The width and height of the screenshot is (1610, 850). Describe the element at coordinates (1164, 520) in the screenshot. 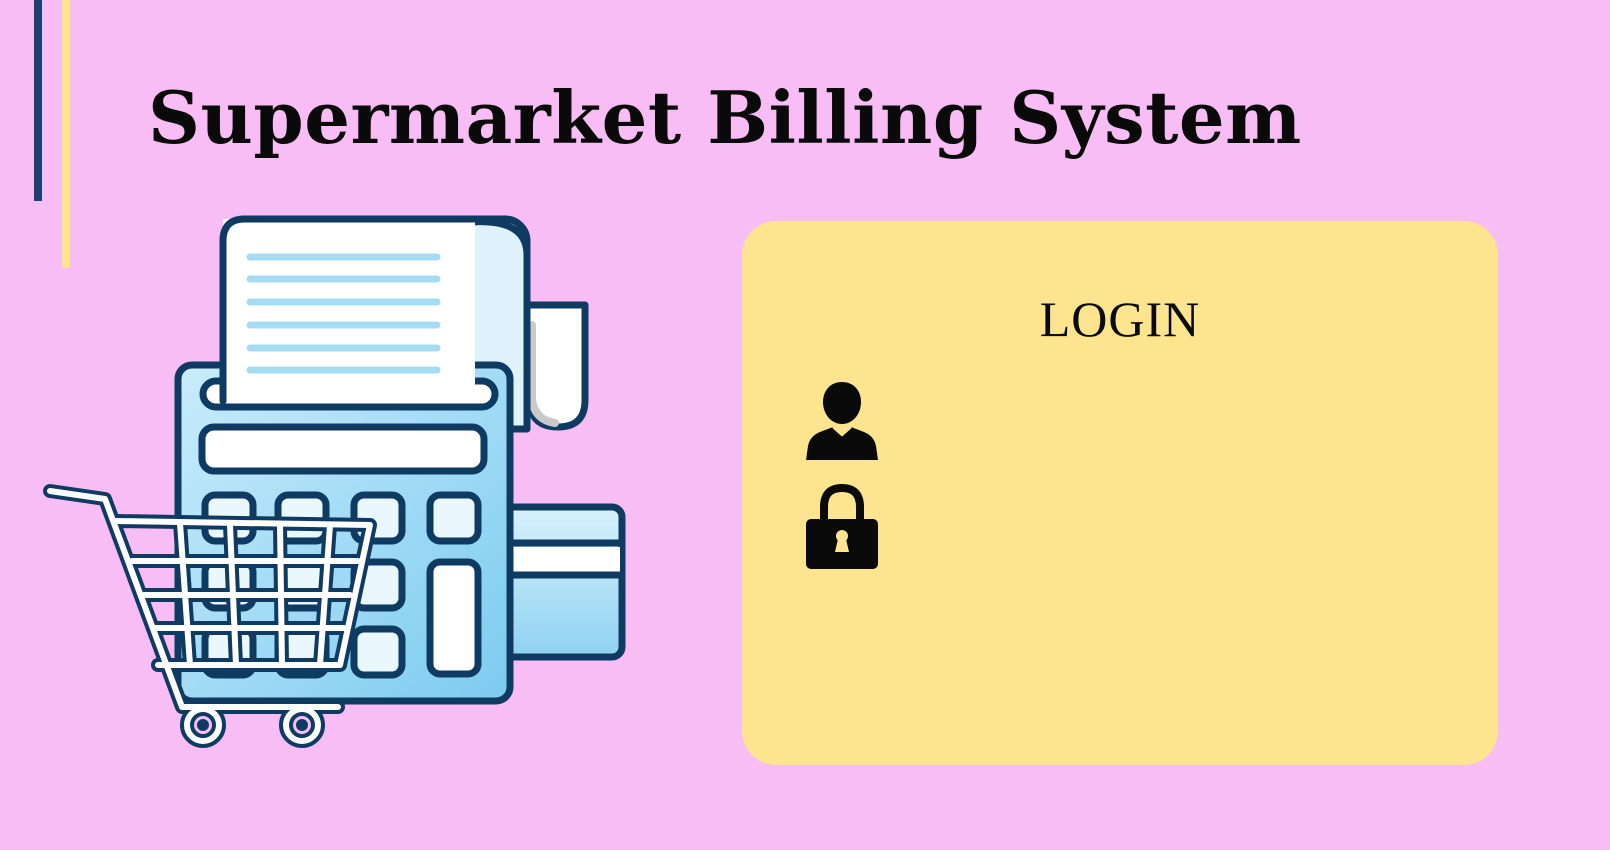

I see `password-input` at that location.